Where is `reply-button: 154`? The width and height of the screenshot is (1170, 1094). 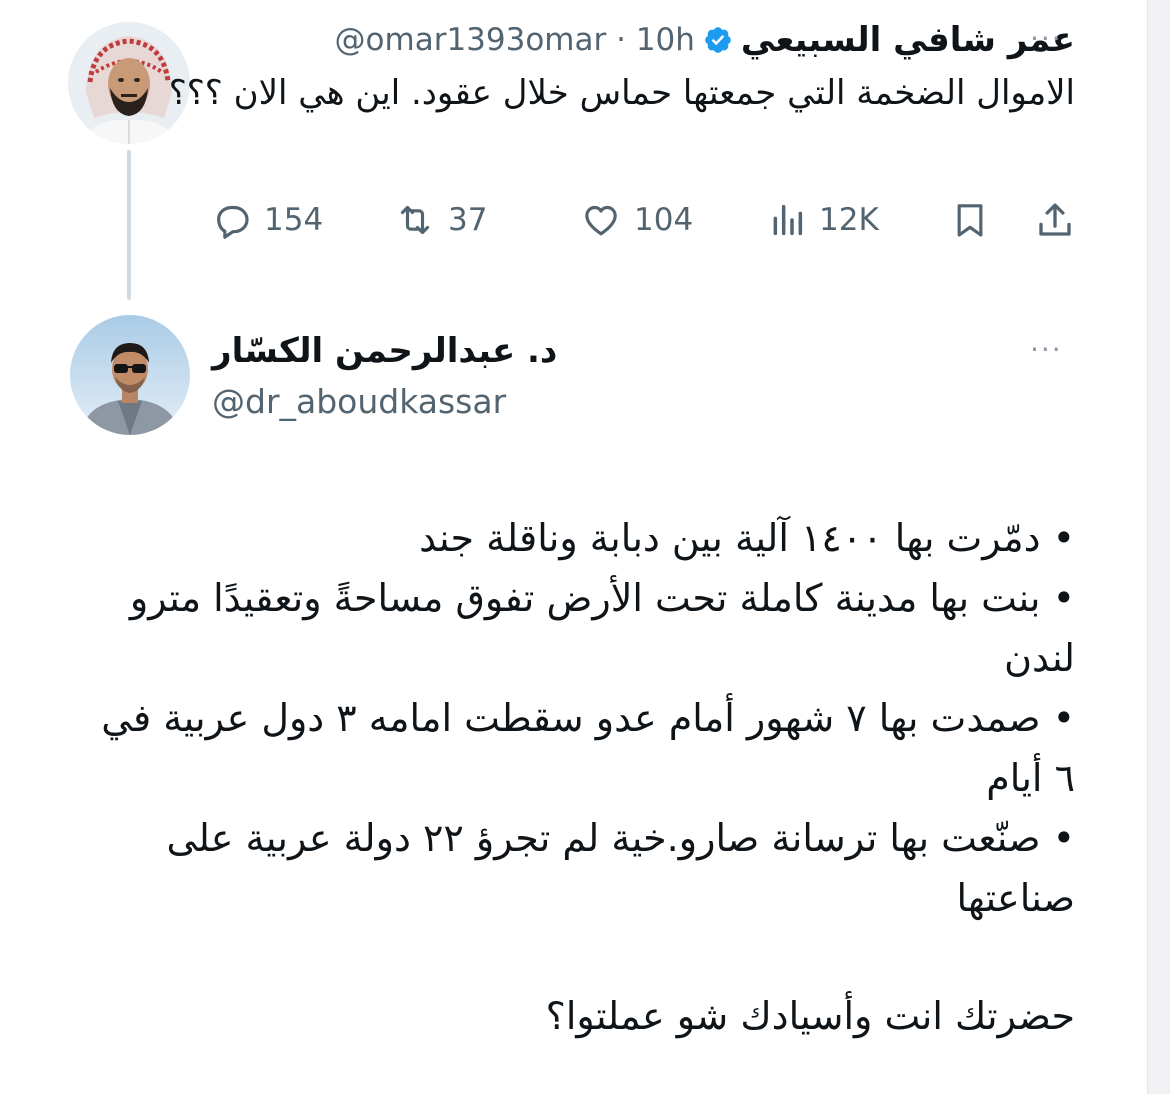 reply-button: 154 is located at coordinates (267, 220).